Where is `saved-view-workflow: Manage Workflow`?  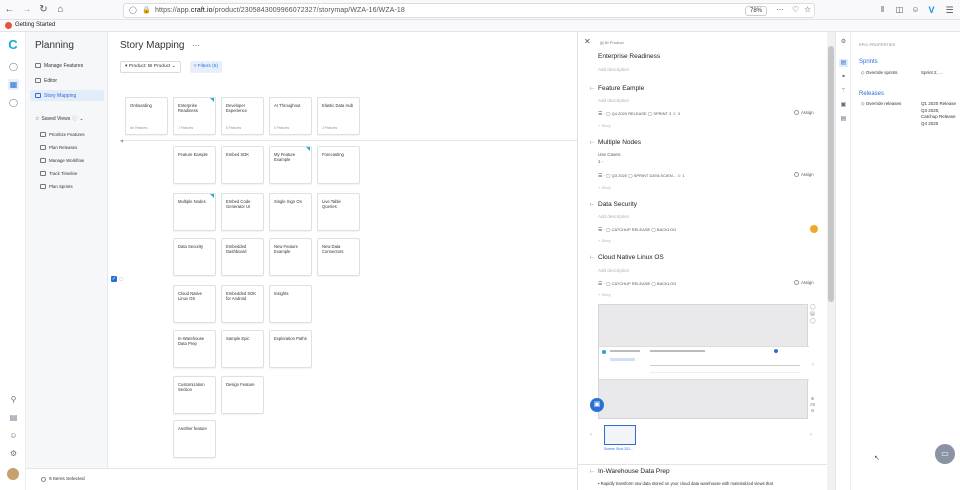
saved-view-workflow: Manage Workflow is located at coordinates (62, 160).